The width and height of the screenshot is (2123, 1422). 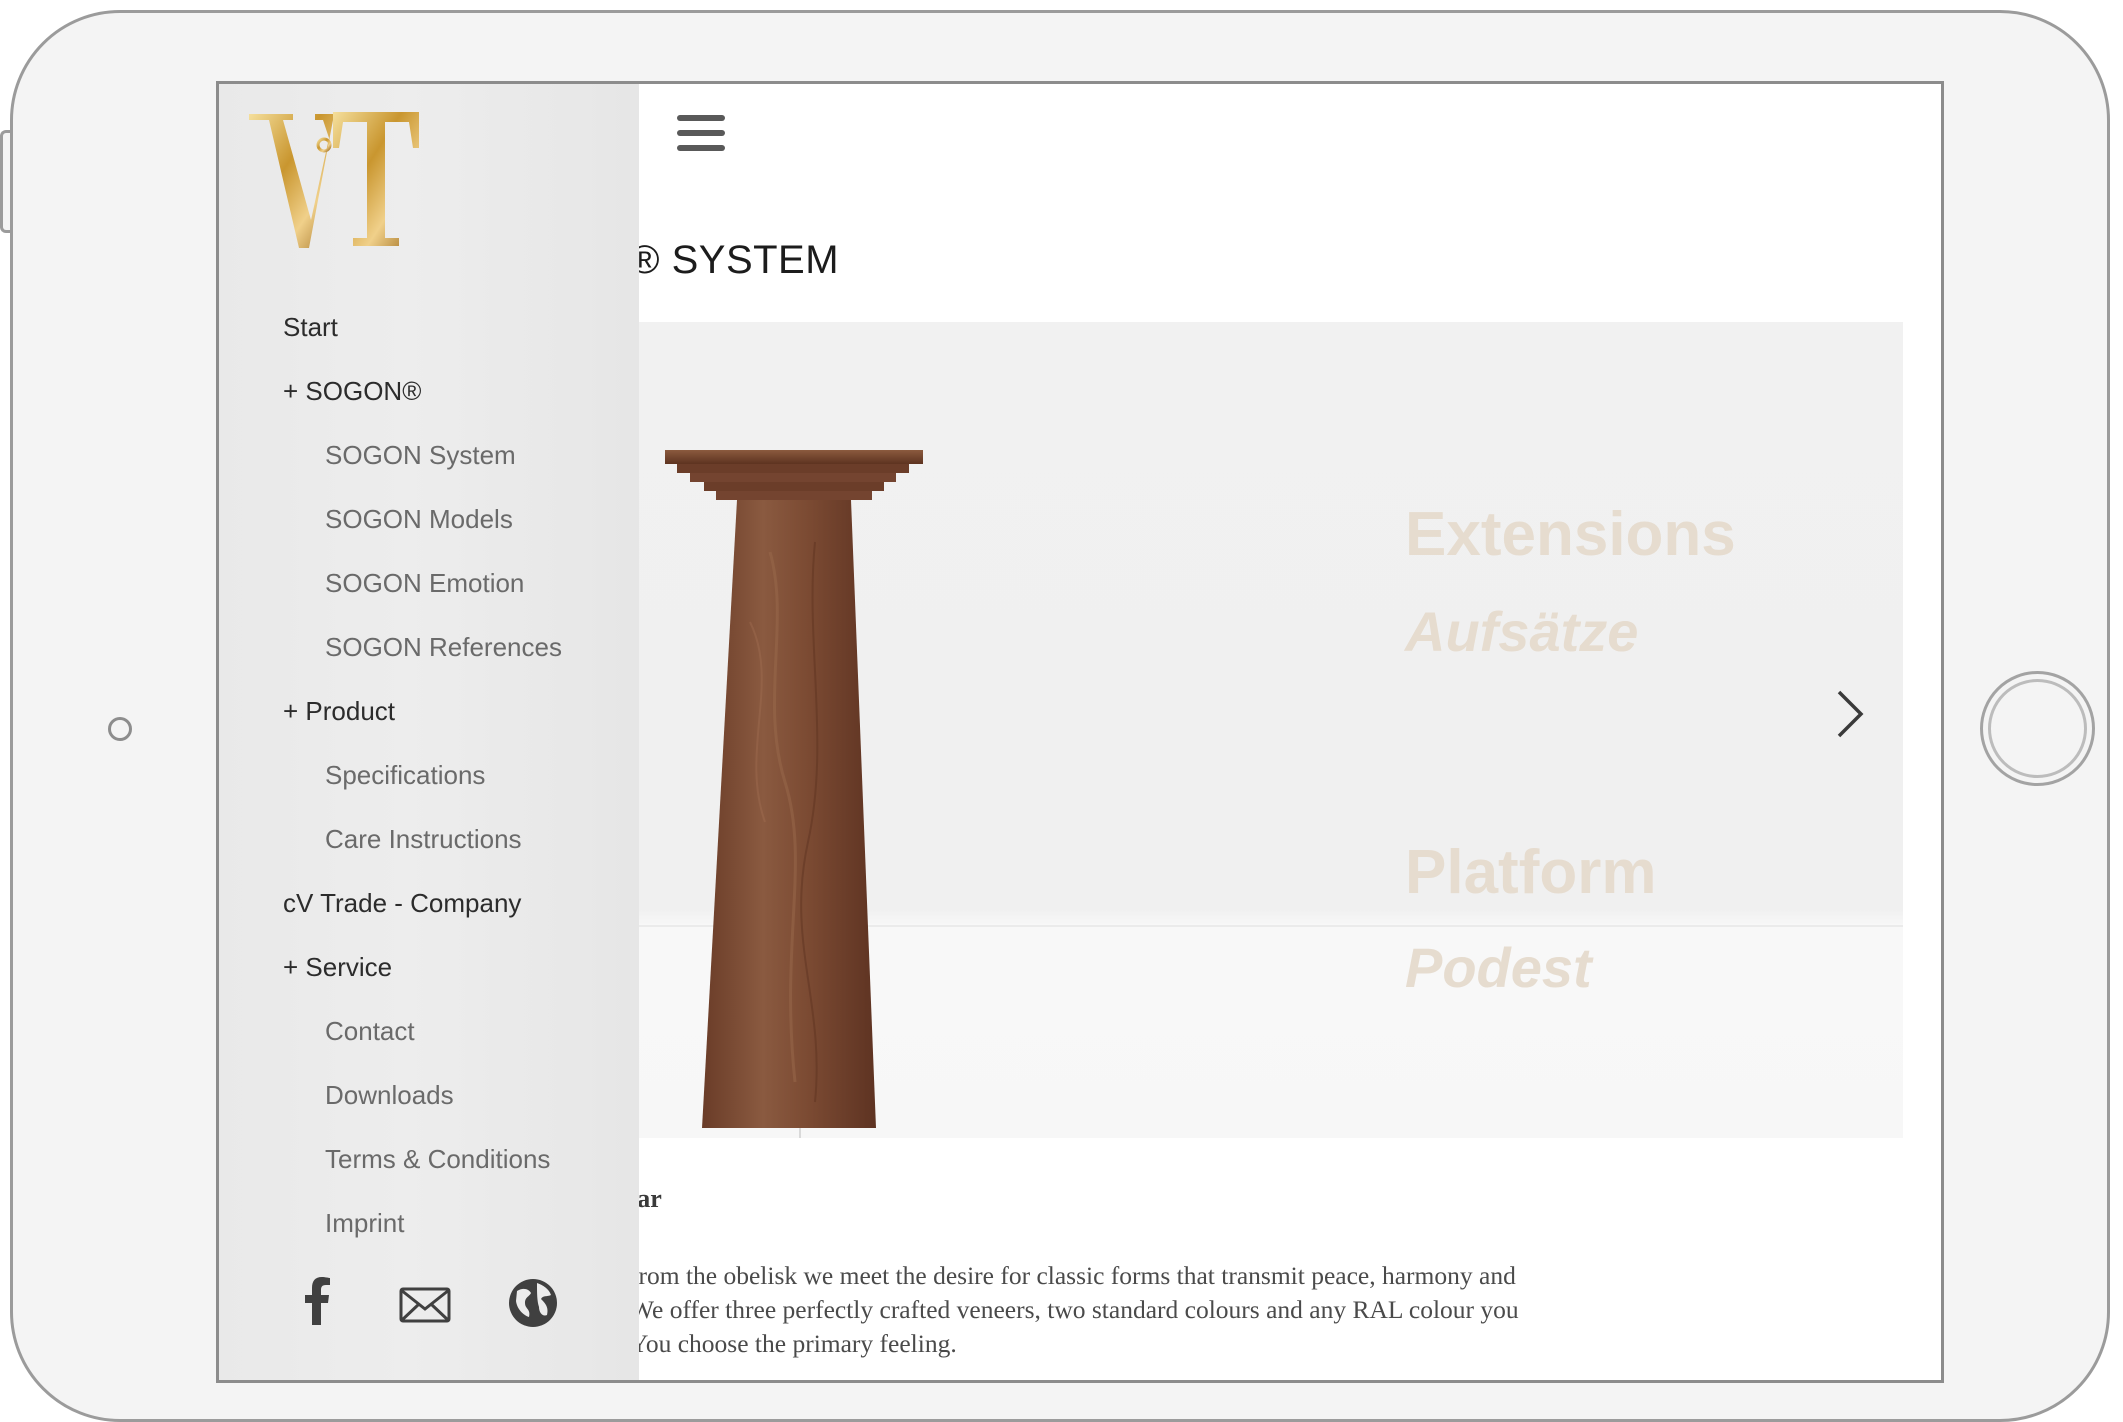 I want to click on nav-specifications: Specifications, so click(x=405, y=775).